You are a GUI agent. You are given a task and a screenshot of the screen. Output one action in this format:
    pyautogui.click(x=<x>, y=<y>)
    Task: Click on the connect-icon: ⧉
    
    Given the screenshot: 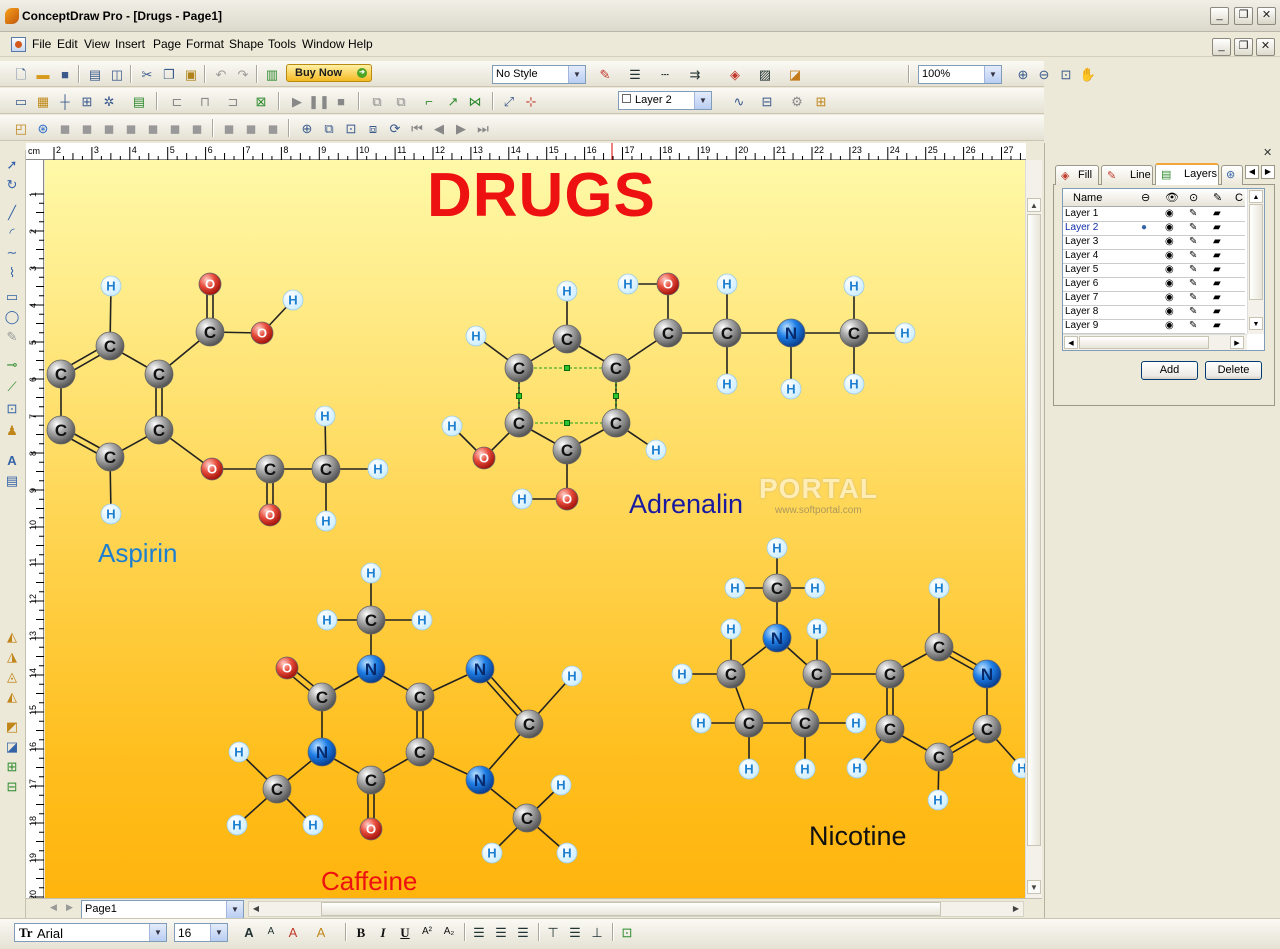 What is the action you would take?
    pyautogui.click(x=377, y=101)
    